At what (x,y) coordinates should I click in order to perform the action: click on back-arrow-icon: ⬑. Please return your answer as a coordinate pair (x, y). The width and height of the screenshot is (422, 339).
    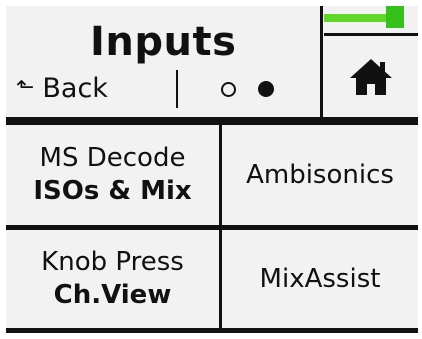
    Looking at the image, I should click on (25, 87).